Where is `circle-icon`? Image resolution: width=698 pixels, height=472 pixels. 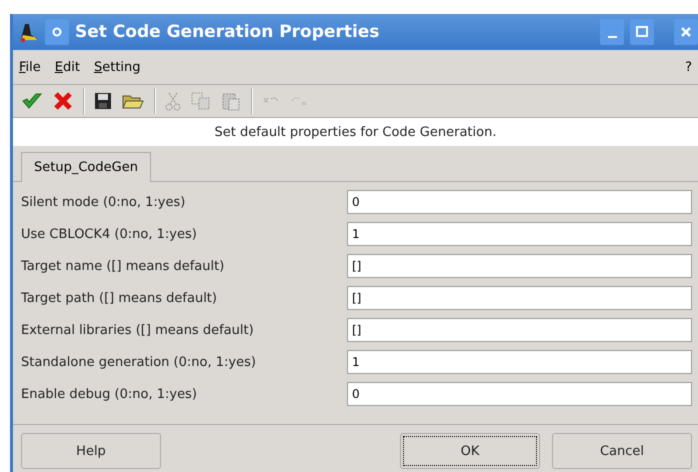
circle-icon is located at coordinates (57, 32).